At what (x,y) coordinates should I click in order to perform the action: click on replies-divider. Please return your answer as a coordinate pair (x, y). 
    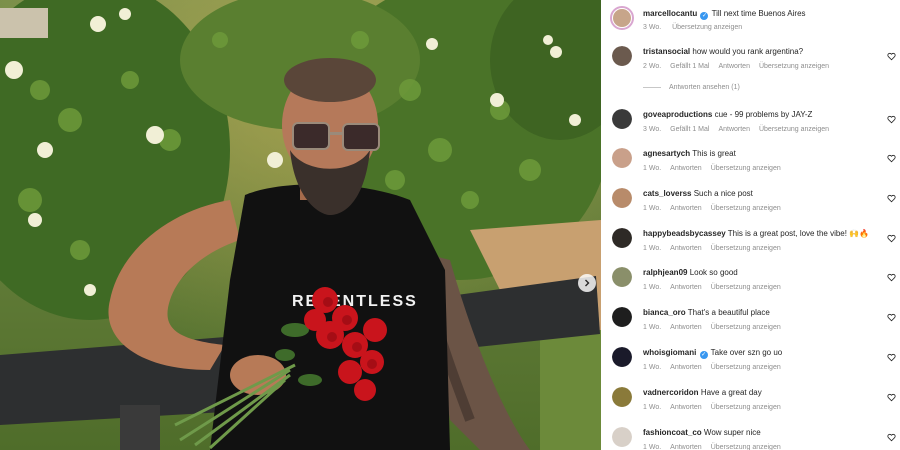
    Looking at the image, I should click on (652, 87).